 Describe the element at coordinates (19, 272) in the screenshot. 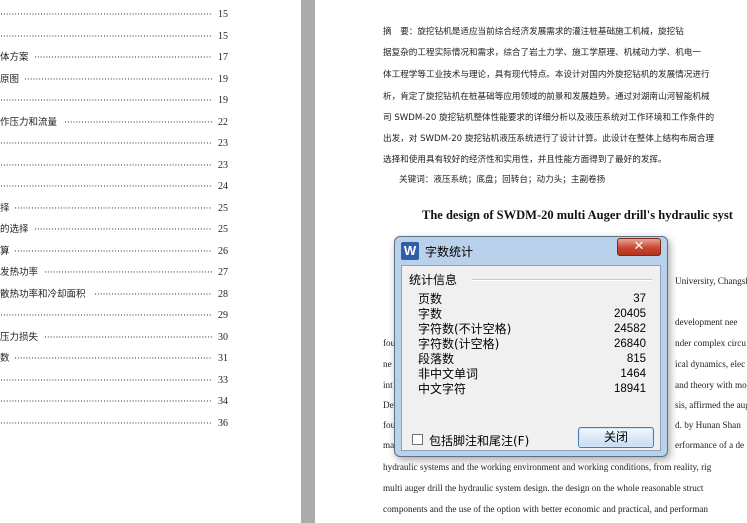

I see `toc-label: 发热功率` at that location.